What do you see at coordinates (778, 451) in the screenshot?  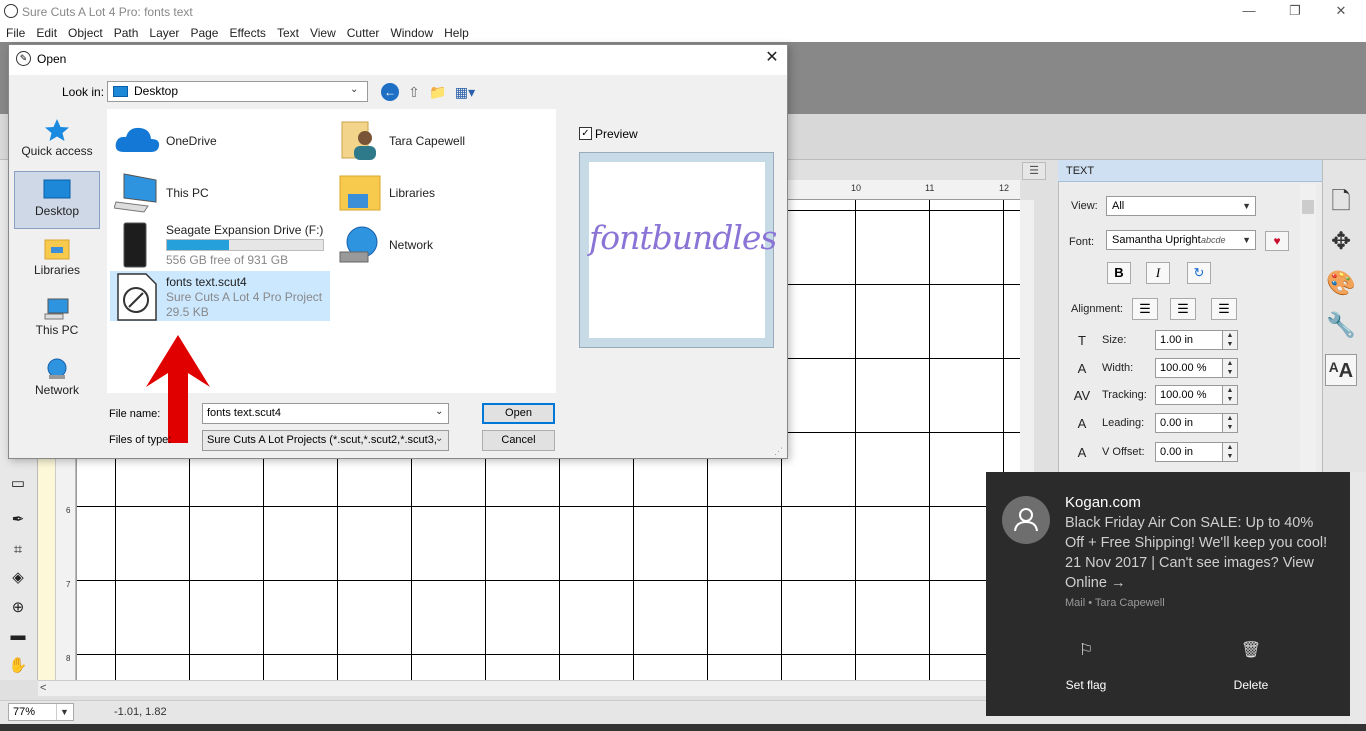 I see `resize-grip-icon: ⋰` at bounding box center [778, 451].